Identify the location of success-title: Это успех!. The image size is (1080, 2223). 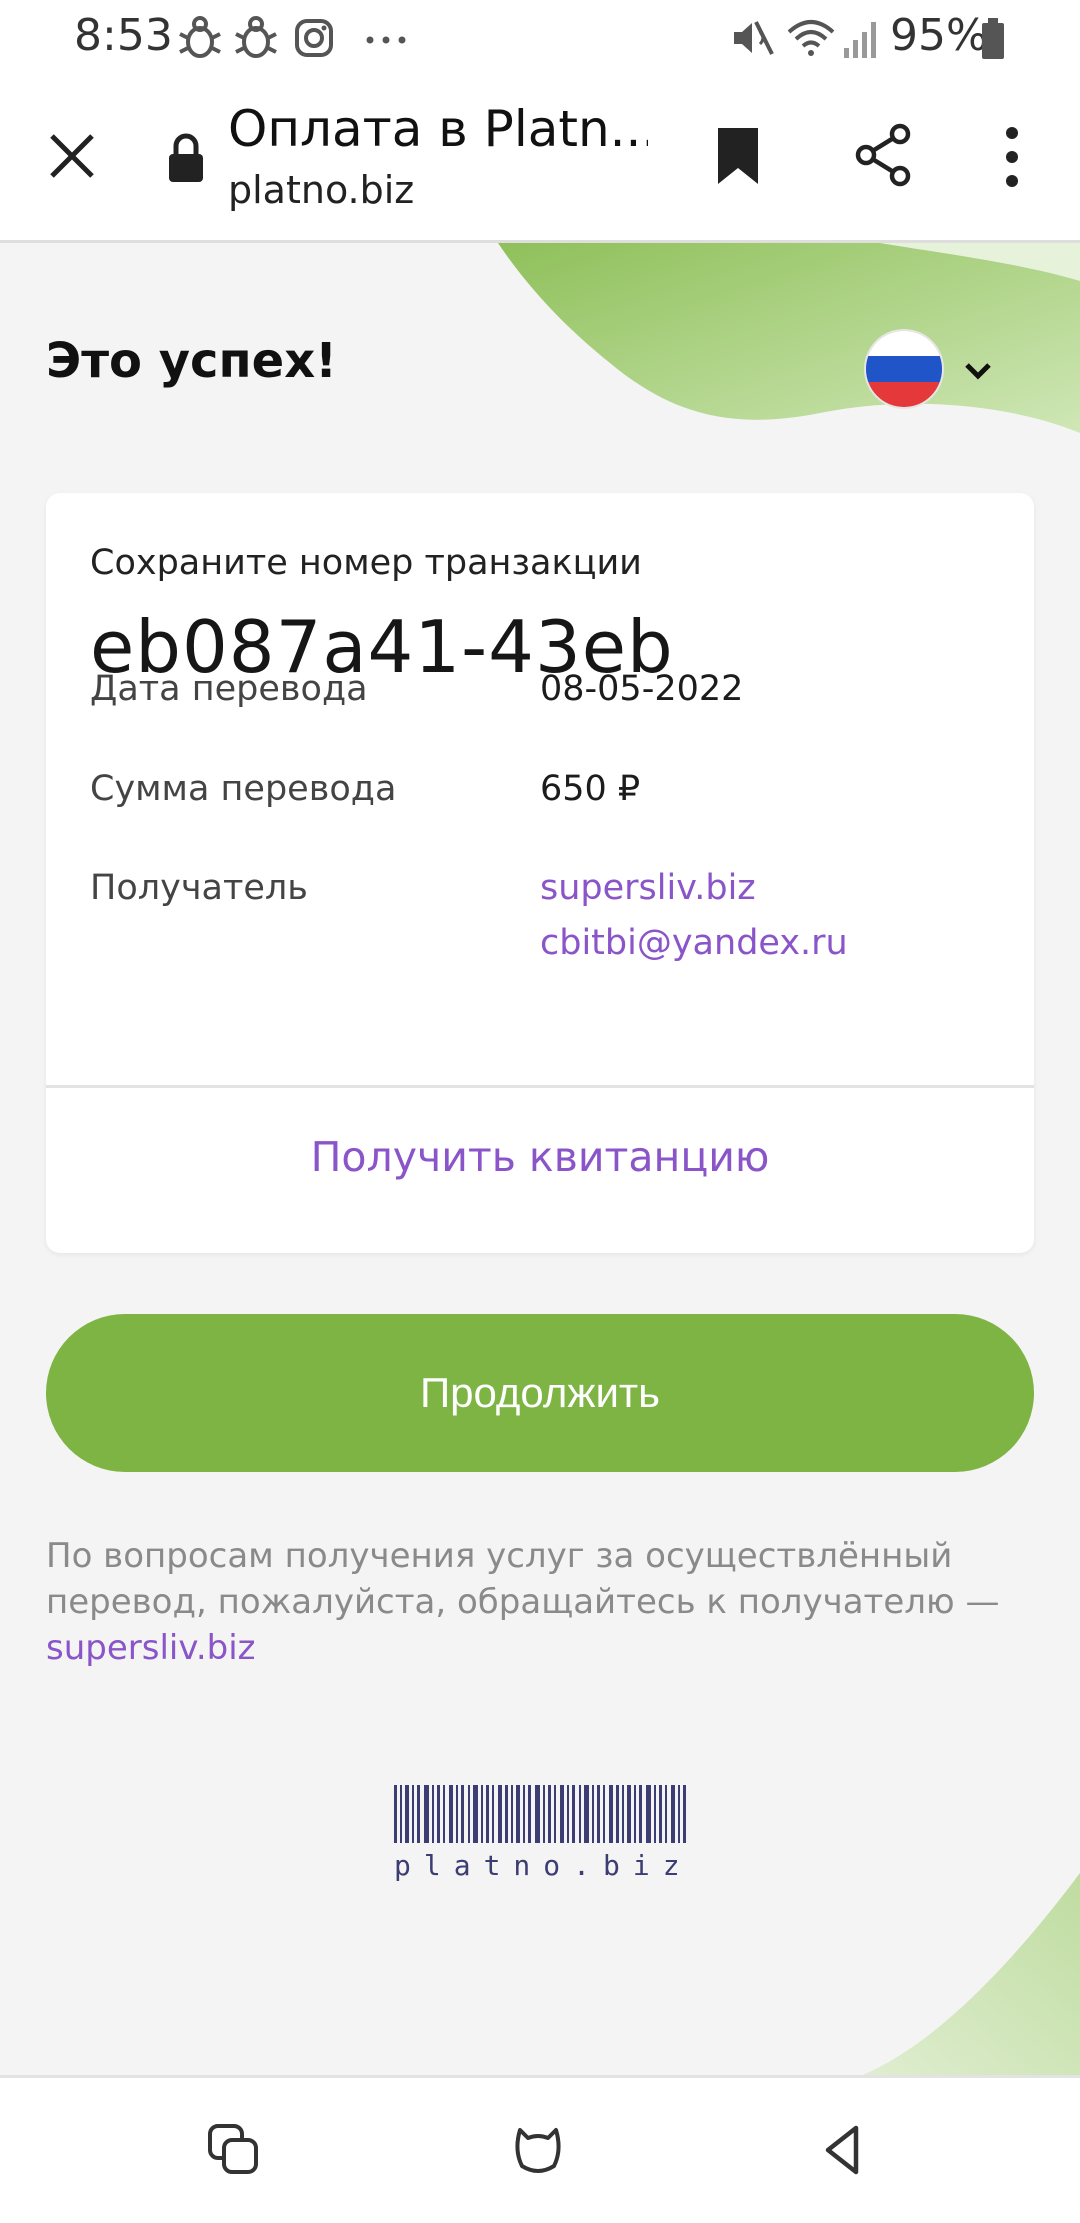
(192, 361).